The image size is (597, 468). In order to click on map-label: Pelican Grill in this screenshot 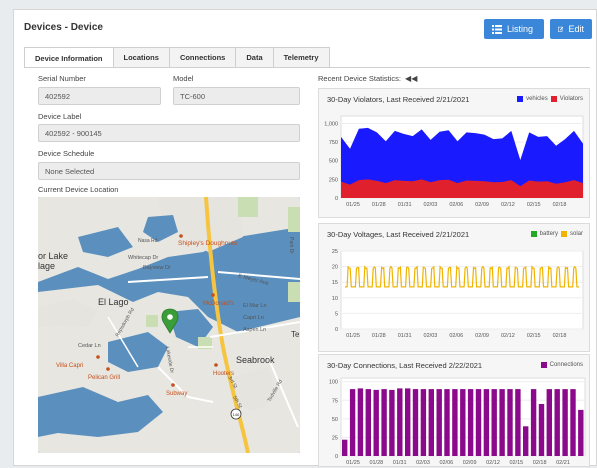, I will do `click(104, 378)`.